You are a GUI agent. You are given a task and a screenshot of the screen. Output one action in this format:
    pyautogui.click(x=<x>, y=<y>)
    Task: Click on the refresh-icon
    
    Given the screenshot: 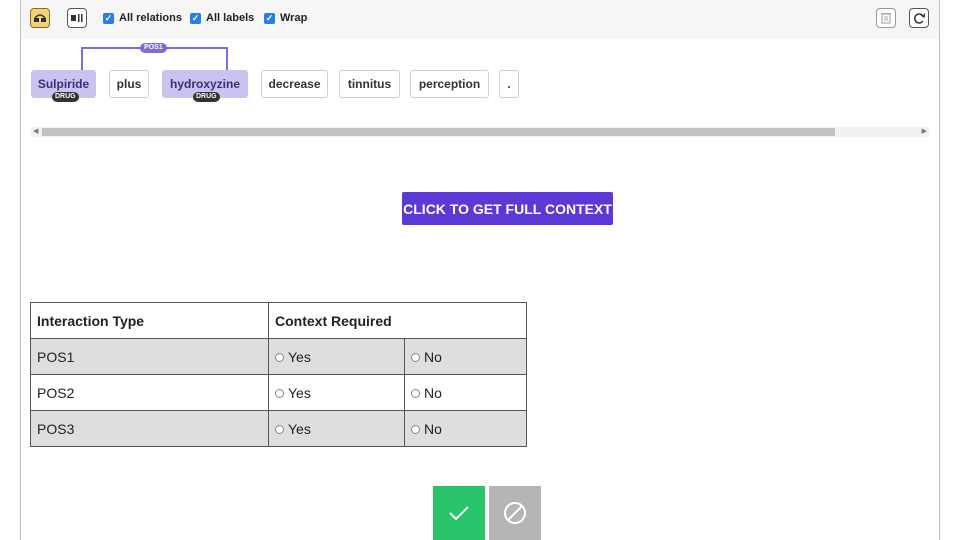 What is the action you would take?
    pyautogui.click(x=919, y=18)
    